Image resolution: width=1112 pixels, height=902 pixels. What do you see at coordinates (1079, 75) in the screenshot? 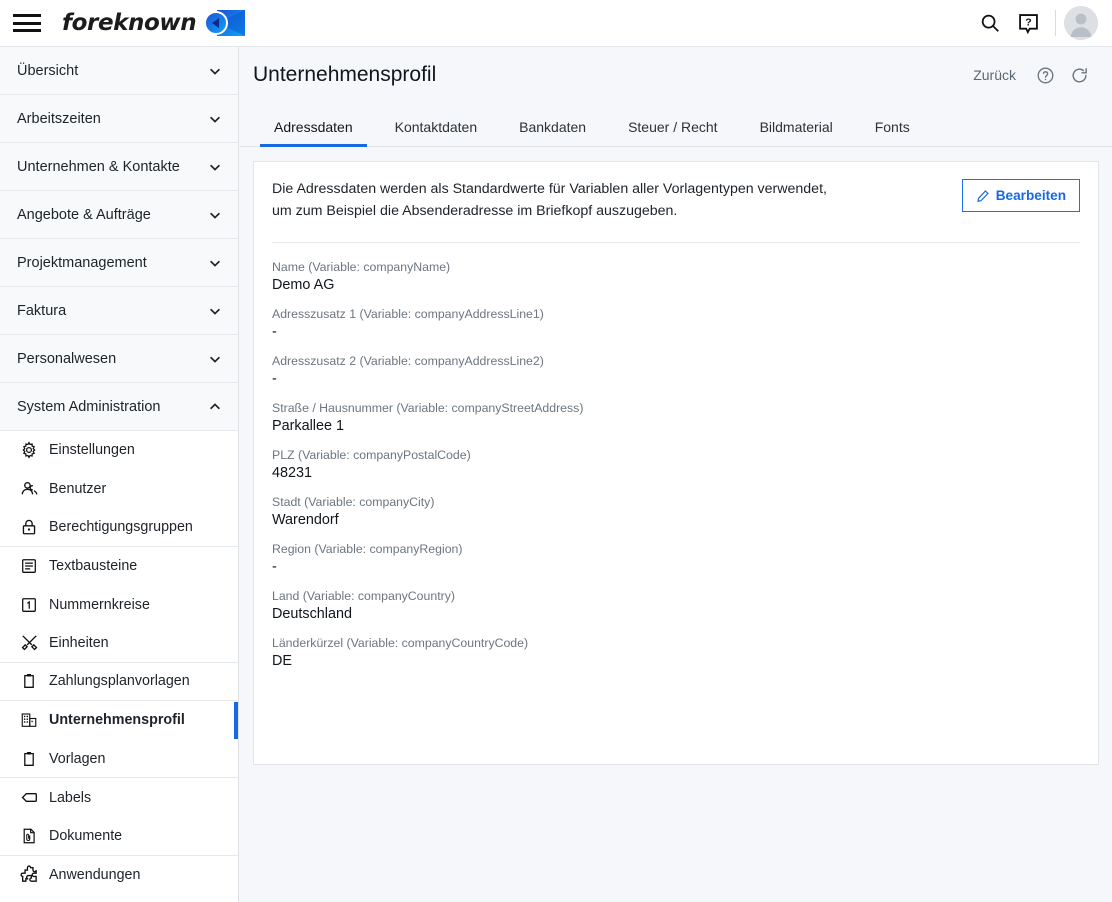
I see `refresh-icon` at bounding box center [1079, 75].